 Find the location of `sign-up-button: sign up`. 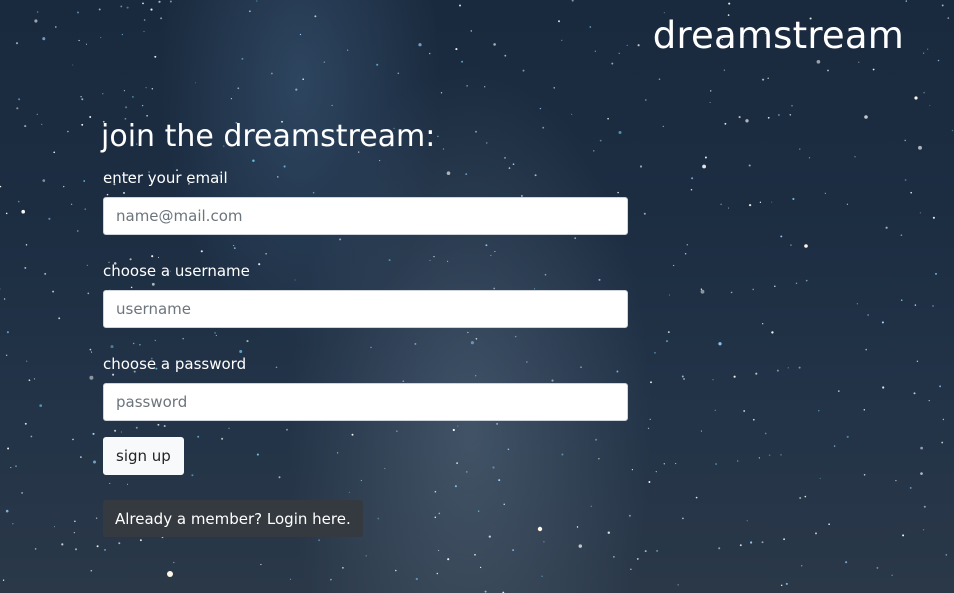

sign-up-button: sign up is located at coordinates (143, 456).